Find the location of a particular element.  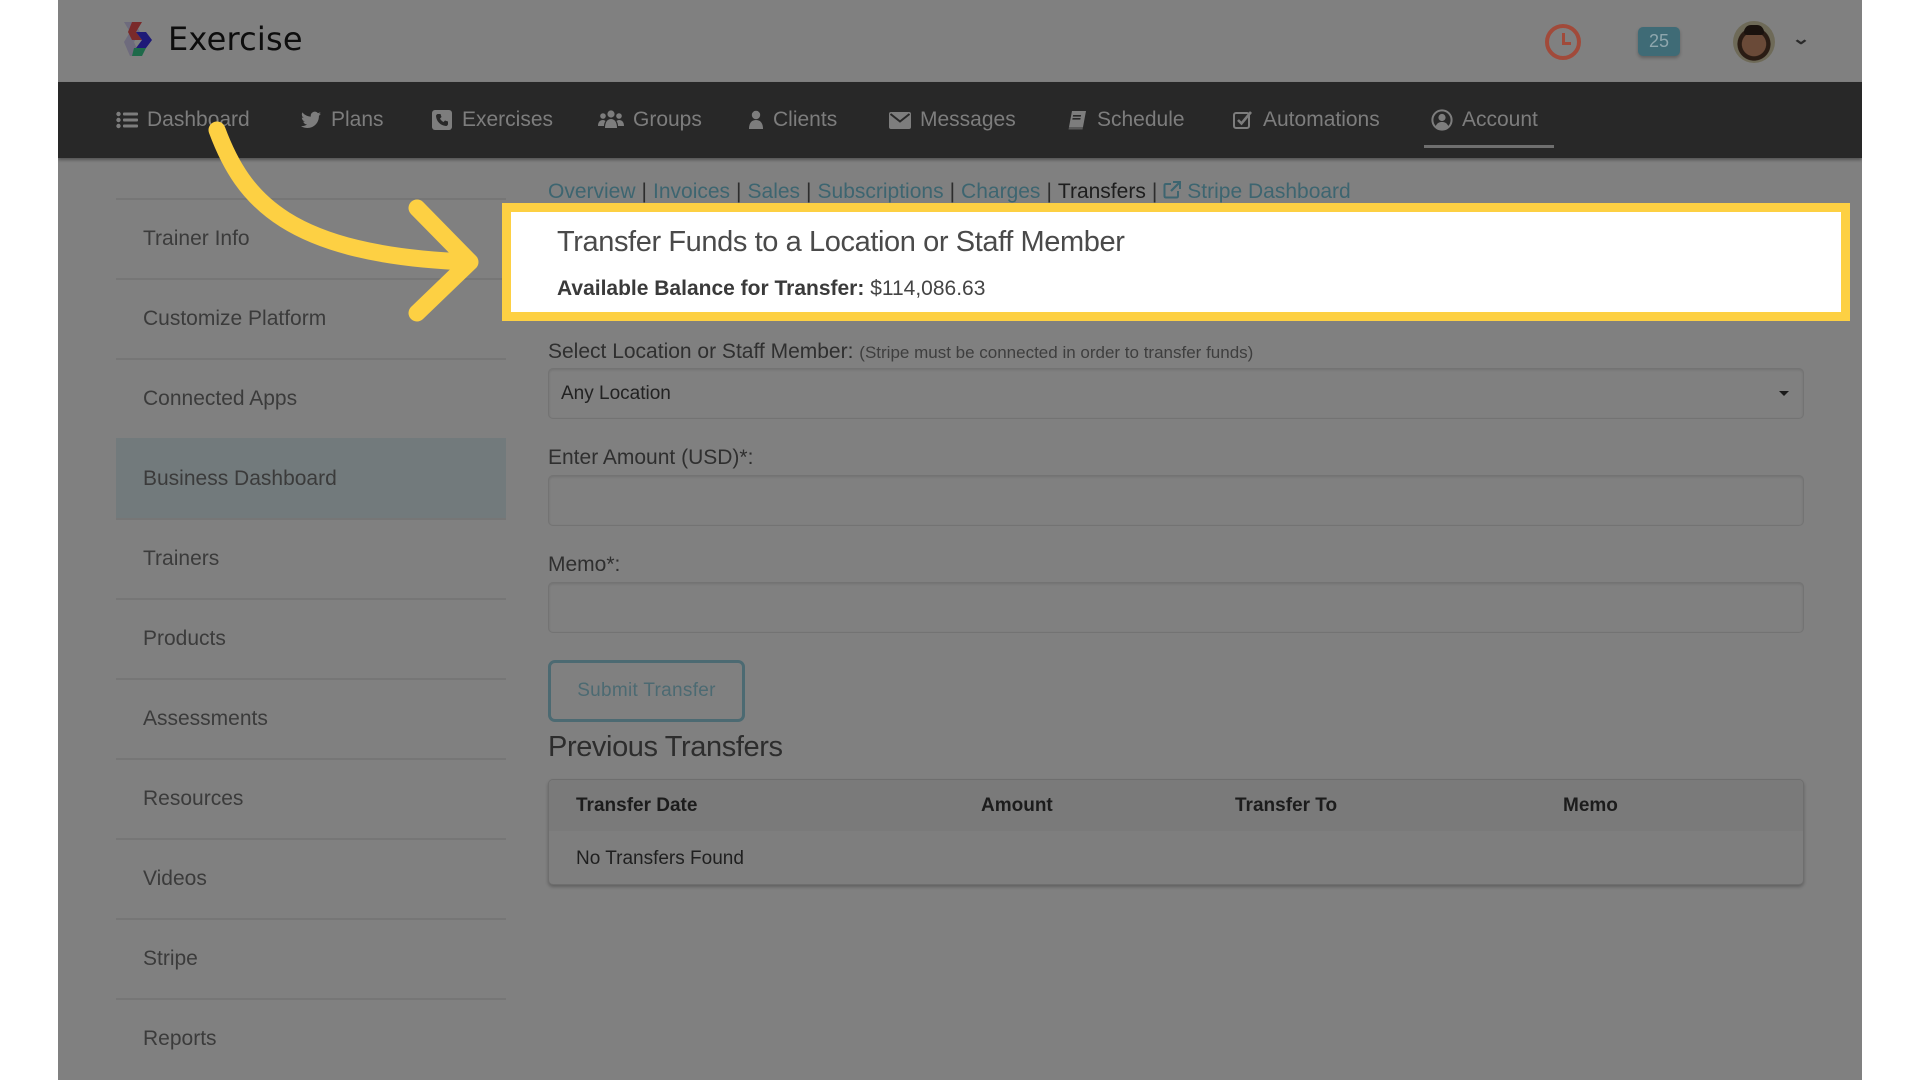

table-header: Transfer Date Amount Transfer To Memo is located at coordinates (1176, 805).